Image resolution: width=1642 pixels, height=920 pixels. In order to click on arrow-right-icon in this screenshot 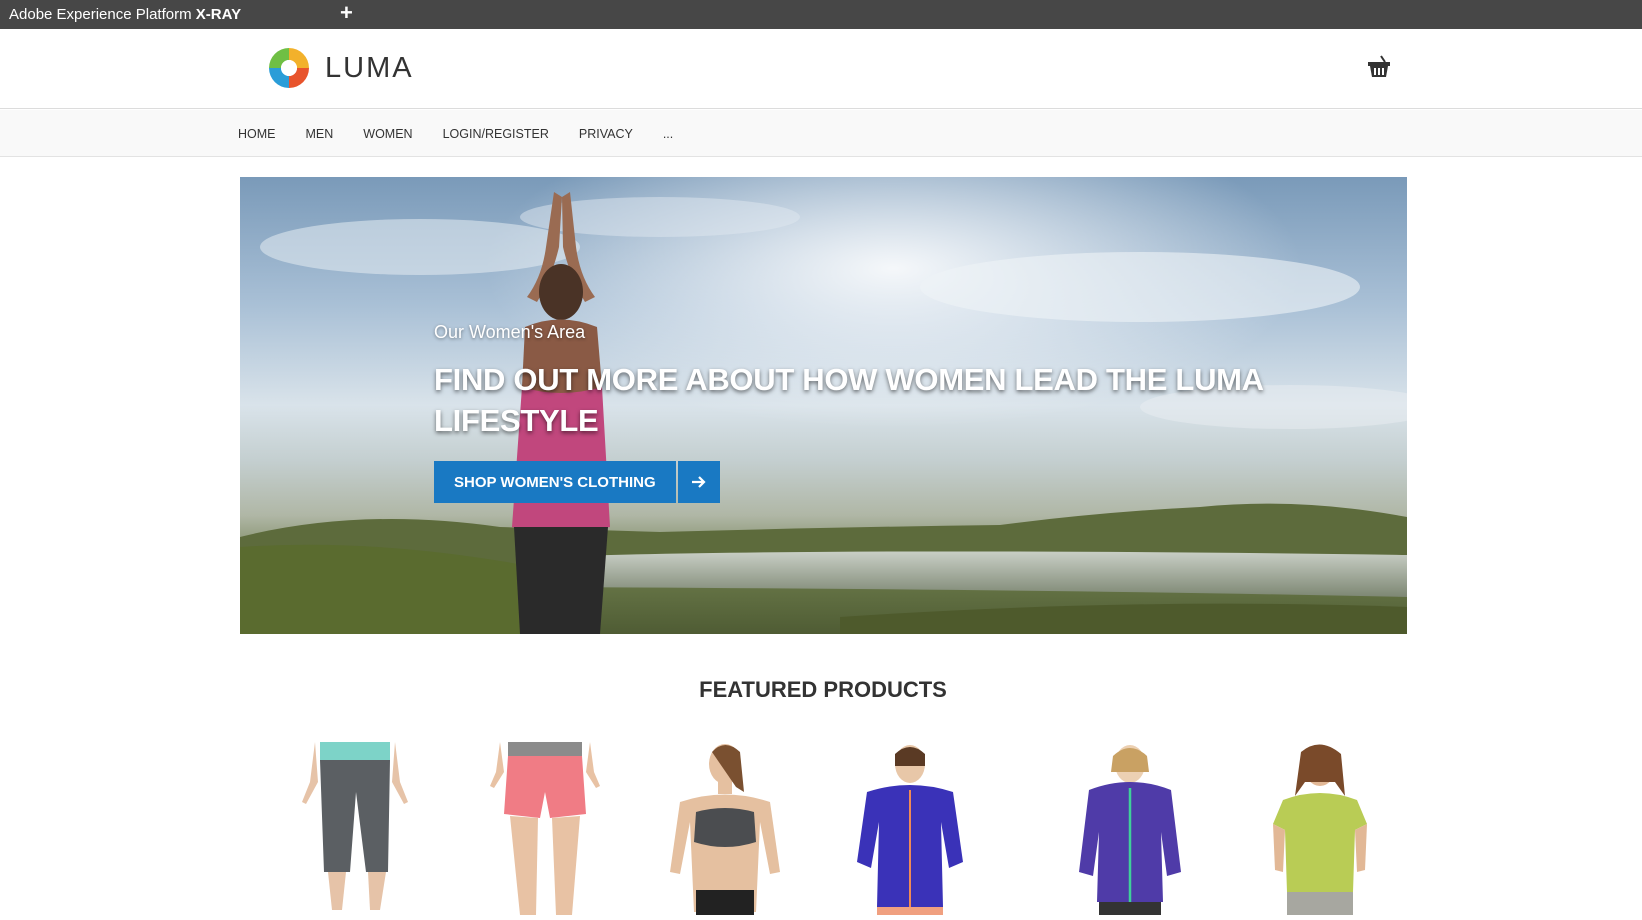, I will do `click(698, 482)`.